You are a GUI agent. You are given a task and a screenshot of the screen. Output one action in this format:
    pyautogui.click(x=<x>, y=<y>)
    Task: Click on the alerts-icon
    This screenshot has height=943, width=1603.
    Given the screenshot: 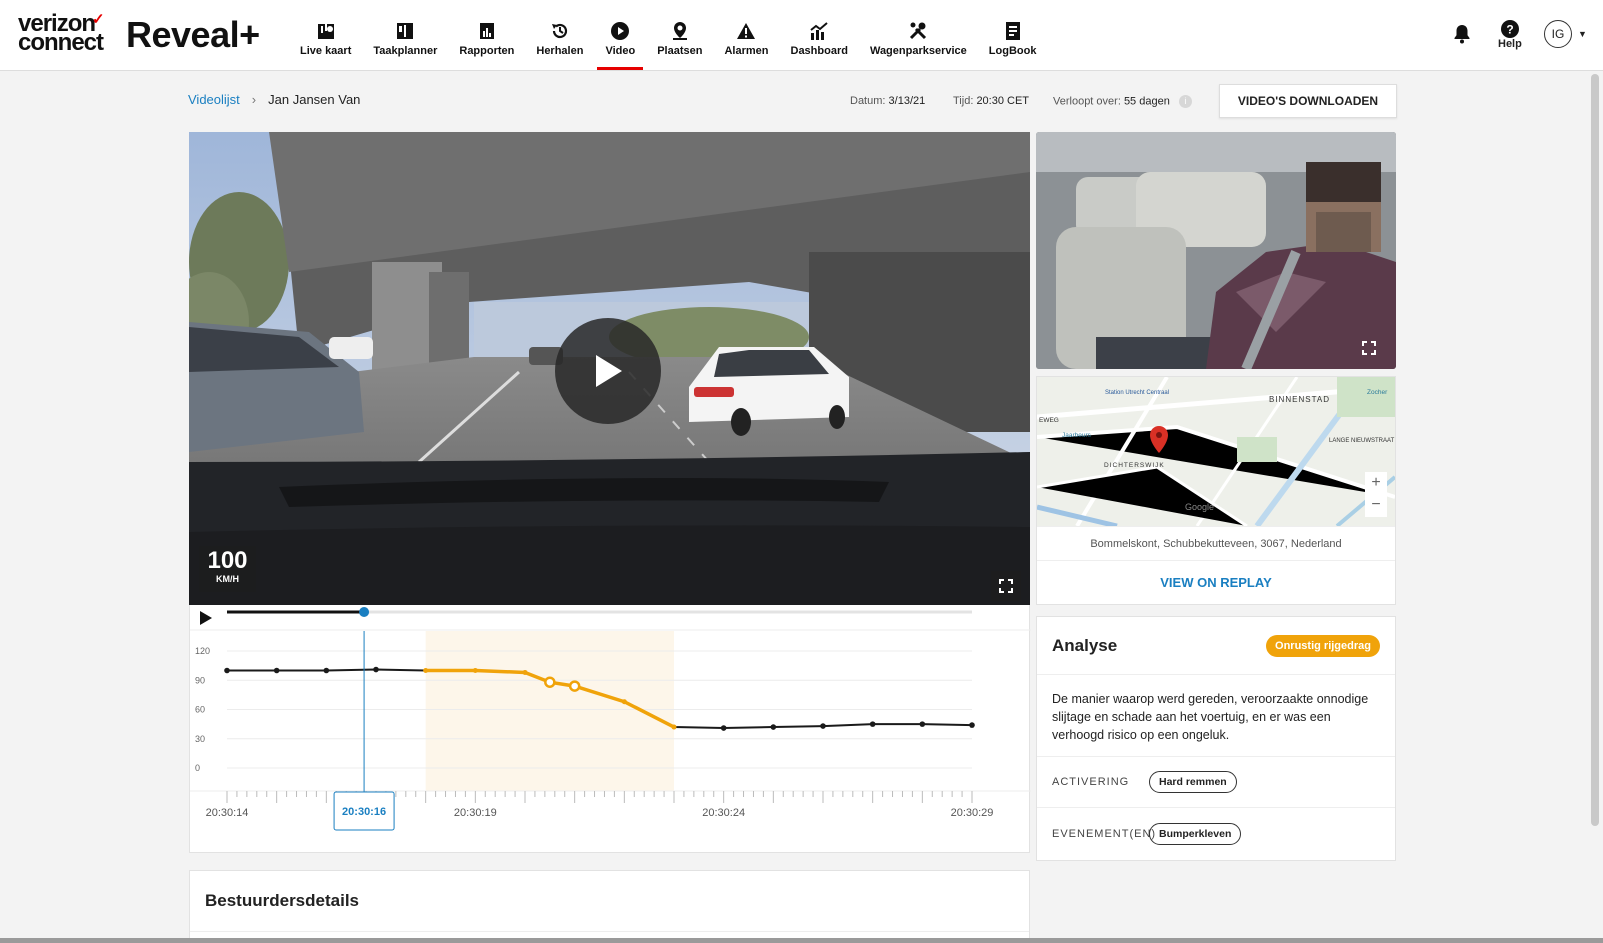 What is the action you would take?
    pyautogui.click(x=746, y=31)
    